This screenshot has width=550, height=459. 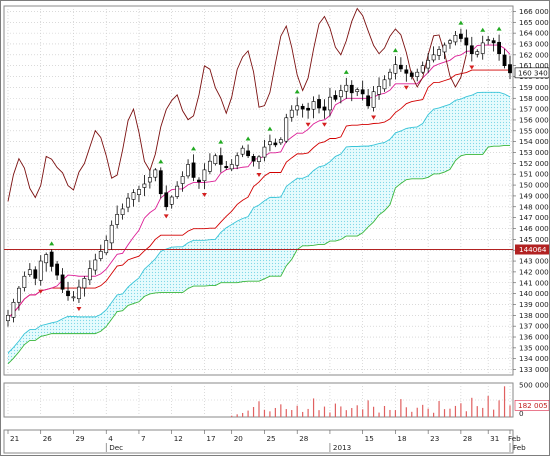 What do you see at coordinates (534, 185) in the screenshot?
I see `price-tick-label: 150 000` at bounding box center [534, 185].